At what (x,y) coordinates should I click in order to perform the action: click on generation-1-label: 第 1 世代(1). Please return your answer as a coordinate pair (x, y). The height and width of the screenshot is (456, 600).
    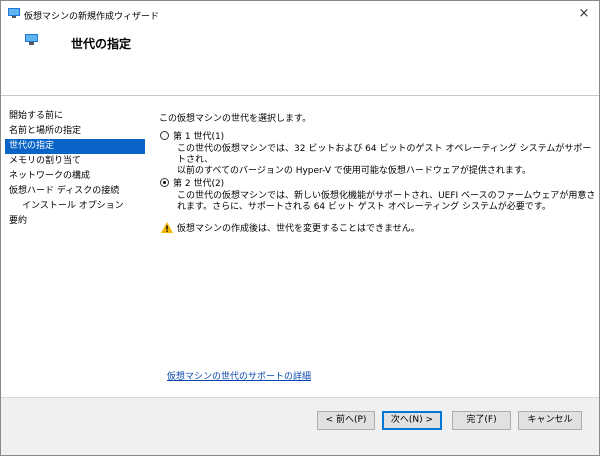
    Looking at the image, I should click on (199, 137).